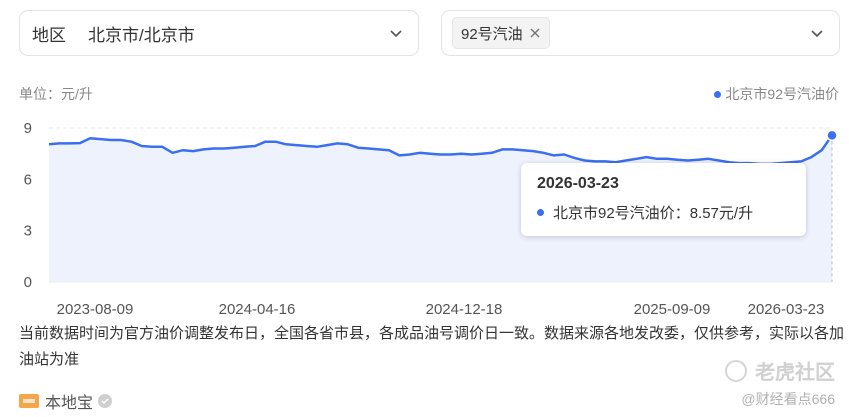 The width and height of the screenshot is (849, 417). I want to click on watermark-text: 老虎社区, so click(795, 373).